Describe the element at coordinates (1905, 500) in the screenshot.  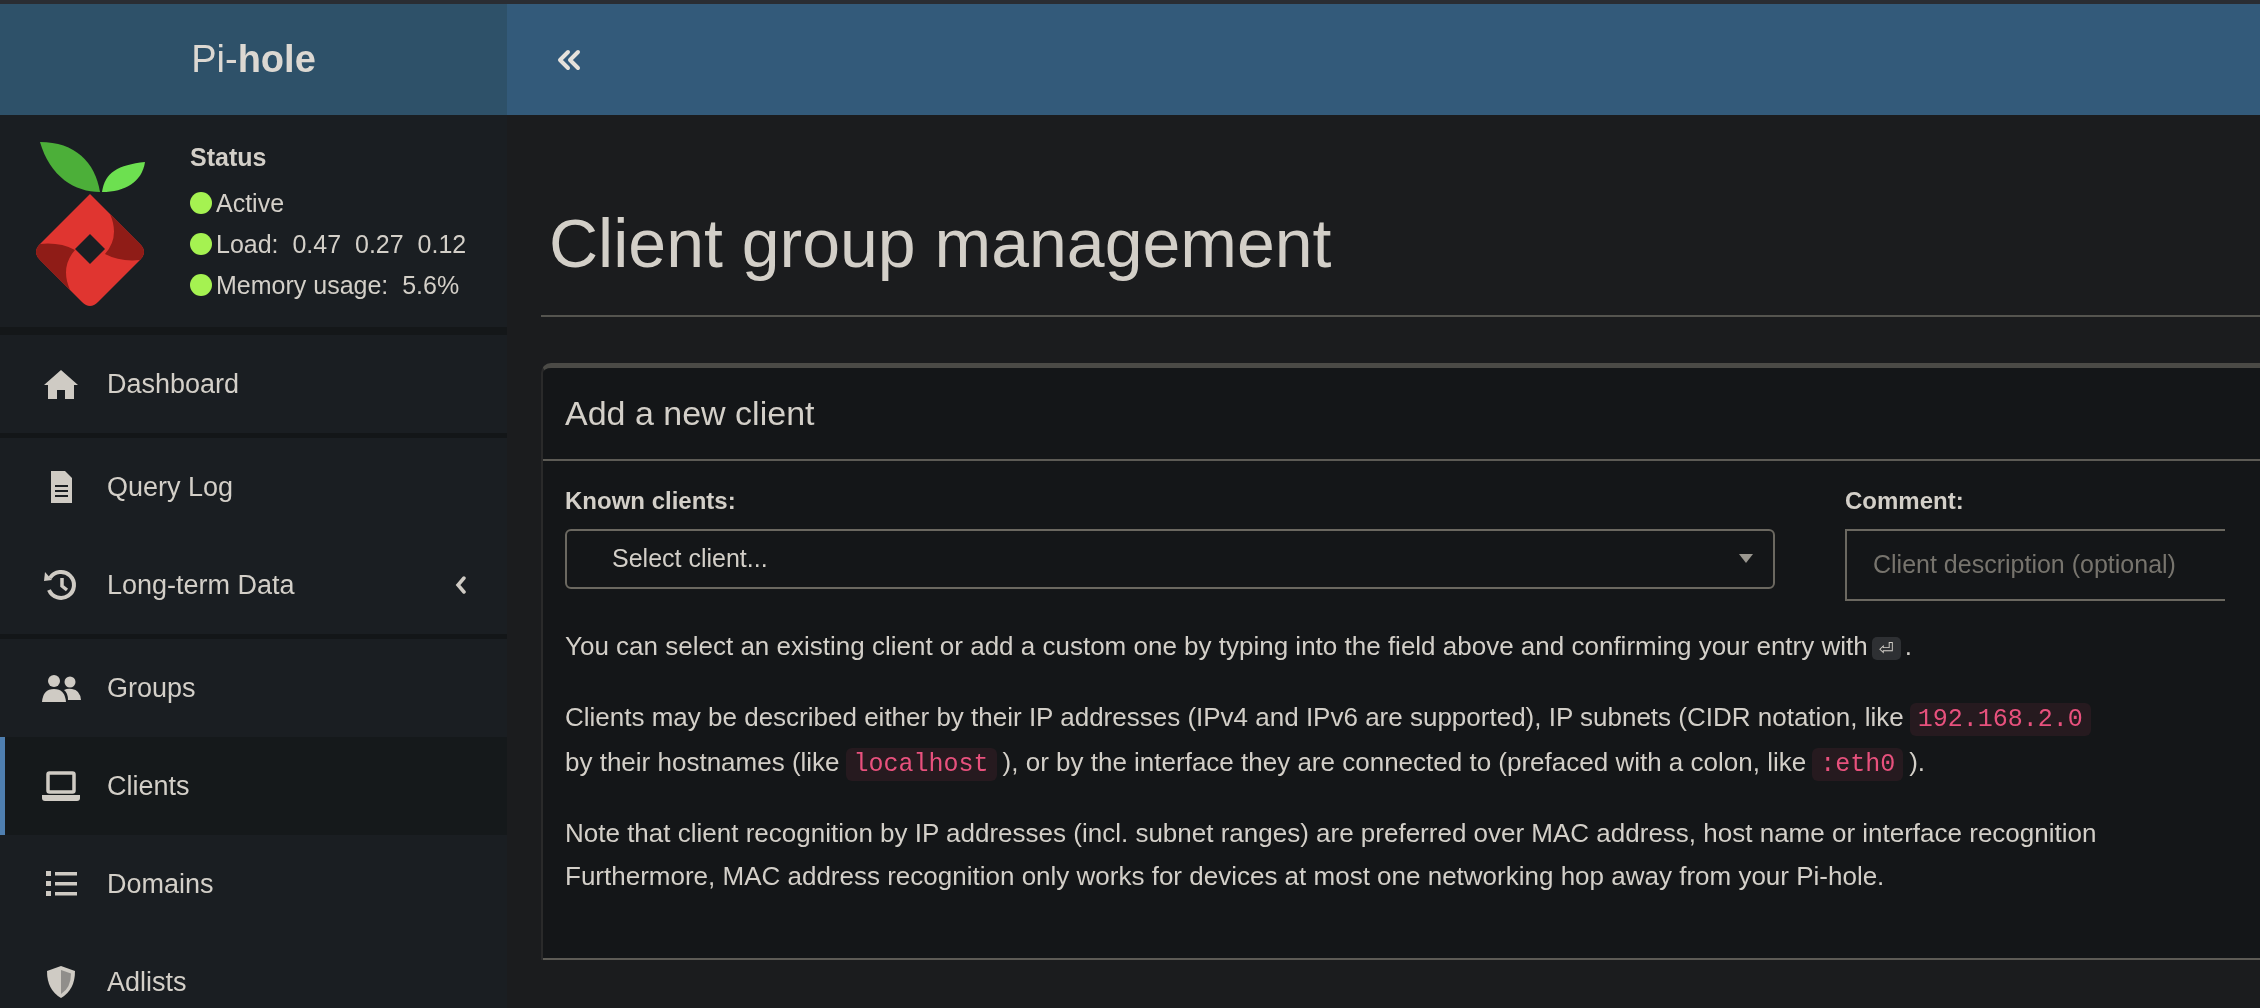
I see `field-label: Comment:` at that location.